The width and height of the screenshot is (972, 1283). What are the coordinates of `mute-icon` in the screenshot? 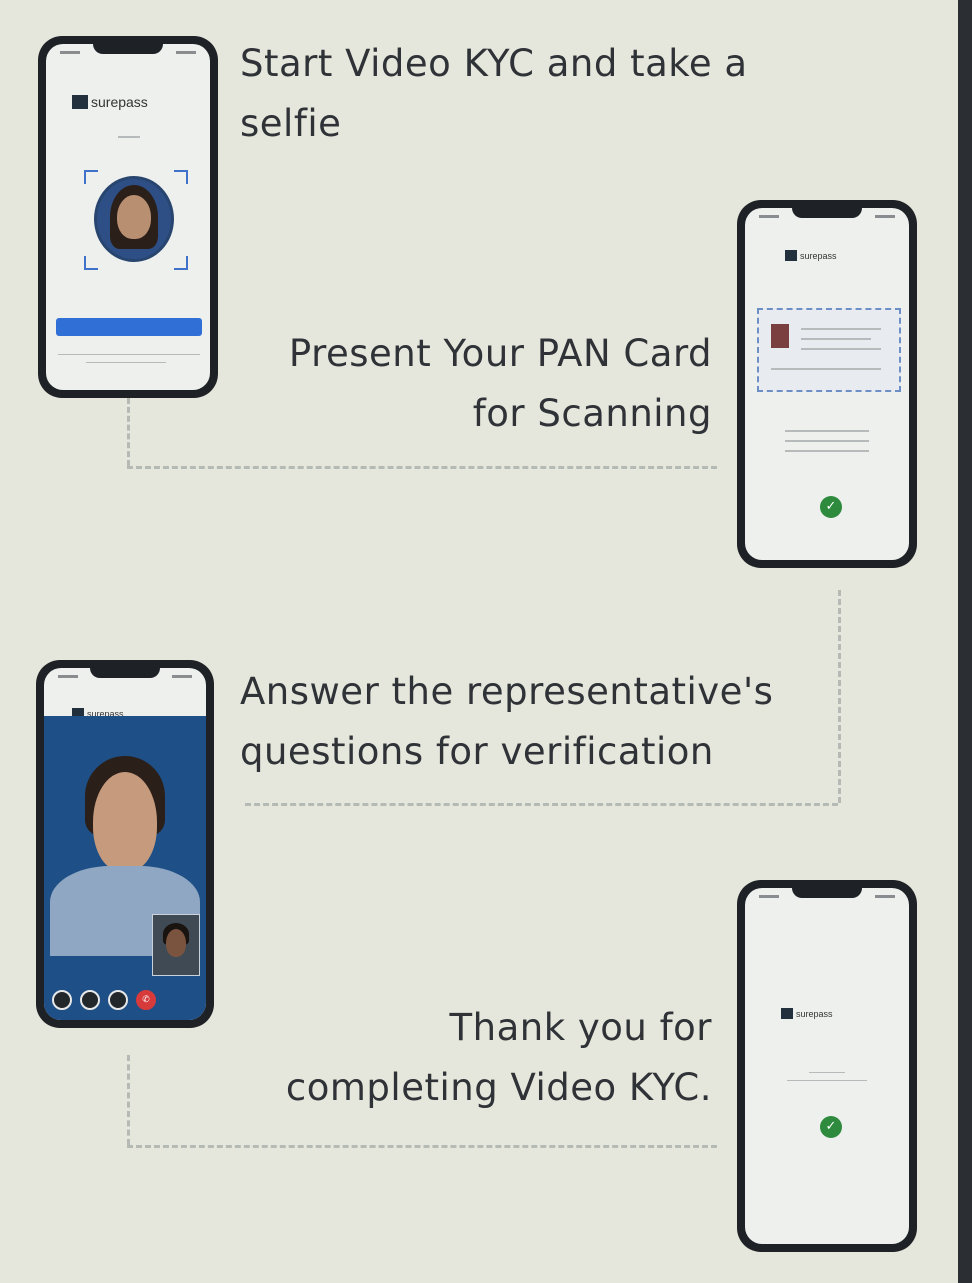 It's located at (62, 1000).